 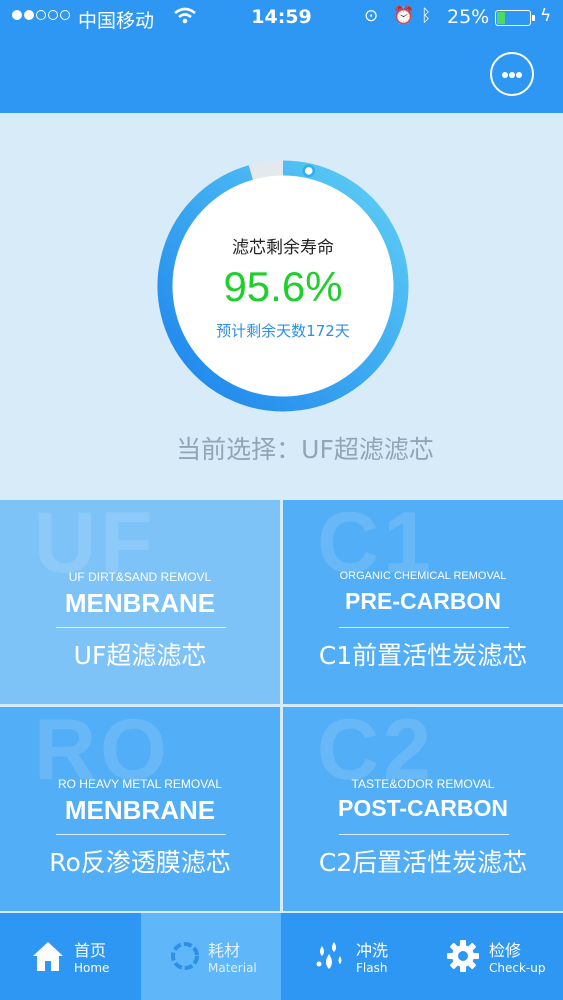 What do you see at coordinates (140, 577) in the screenshot?
I see `tile-subtitle: UF DIRT&SAND REMOVL` at bounding box center [140, 577].